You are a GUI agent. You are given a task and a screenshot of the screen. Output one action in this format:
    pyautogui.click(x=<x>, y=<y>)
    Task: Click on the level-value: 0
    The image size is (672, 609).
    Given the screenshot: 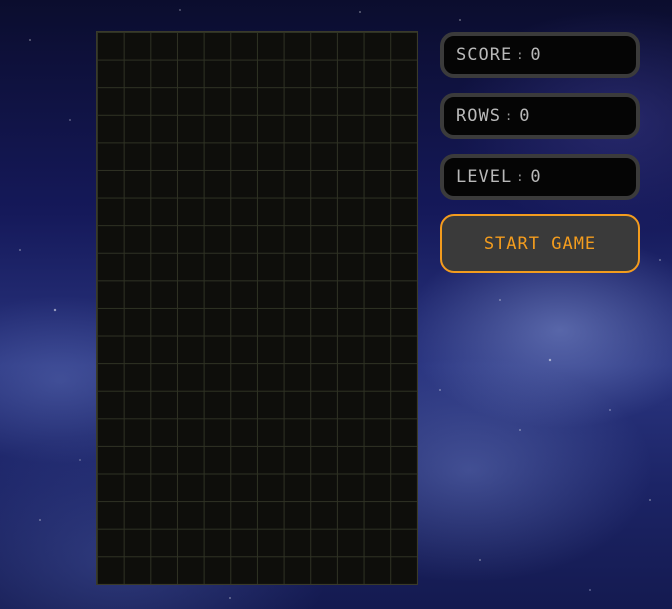 What is the action you would take?
    pyautogui.click(x=536, y=177)
    